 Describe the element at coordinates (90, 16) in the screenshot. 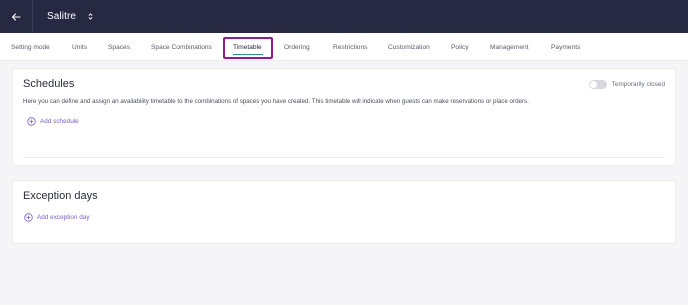

I see `chevron-updown-icon` at that location.